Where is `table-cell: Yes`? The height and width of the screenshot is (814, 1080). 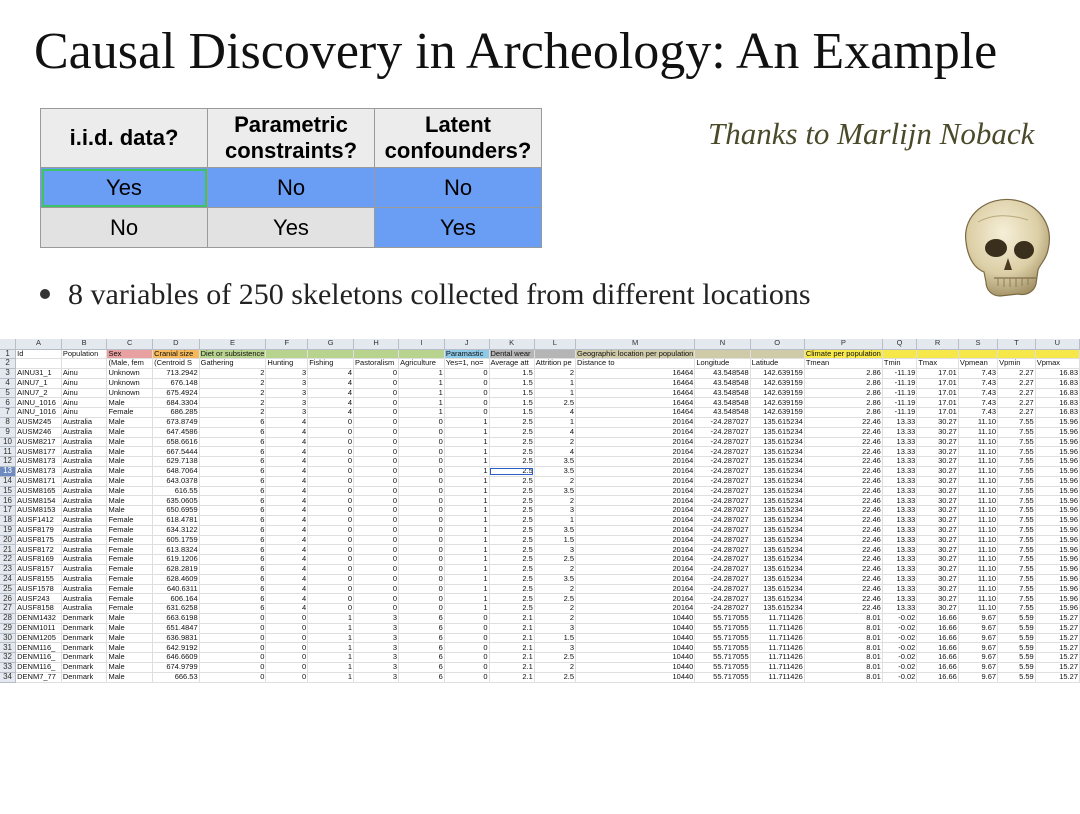
table-cell: Yes is located at coordinates (458, 227).